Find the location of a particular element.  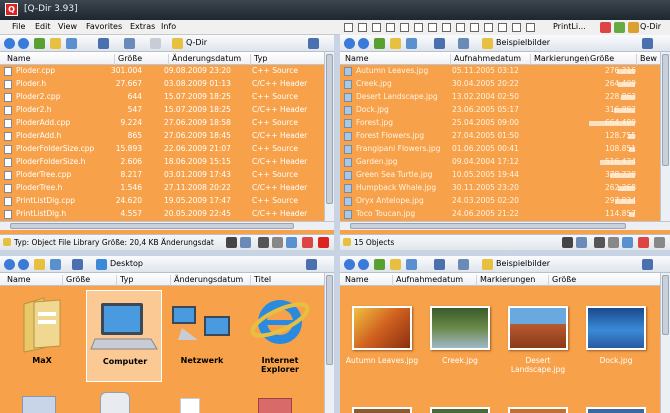

recycle-bin-icon is located at coordinates (115, 402).